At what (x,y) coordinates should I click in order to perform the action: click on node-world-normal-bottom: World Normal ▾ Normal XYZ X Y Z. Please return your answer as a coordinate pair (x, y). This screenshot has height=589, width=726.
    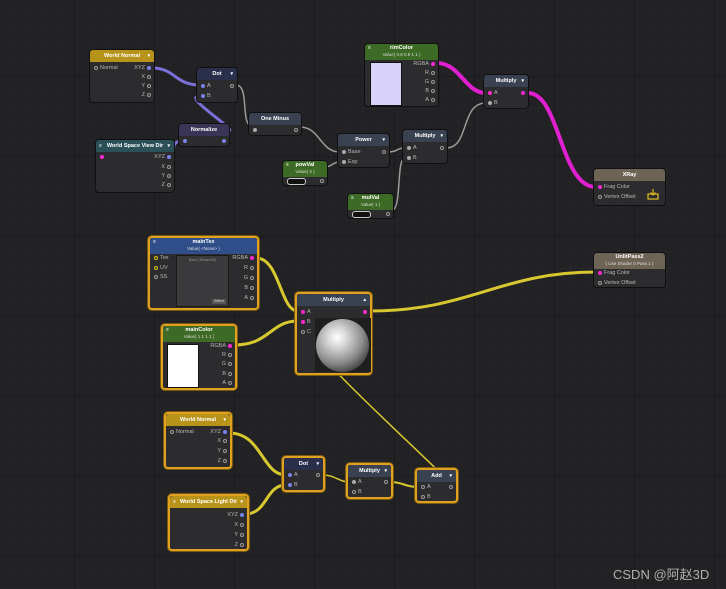
    Looking at the image, I should click on (198, 440).